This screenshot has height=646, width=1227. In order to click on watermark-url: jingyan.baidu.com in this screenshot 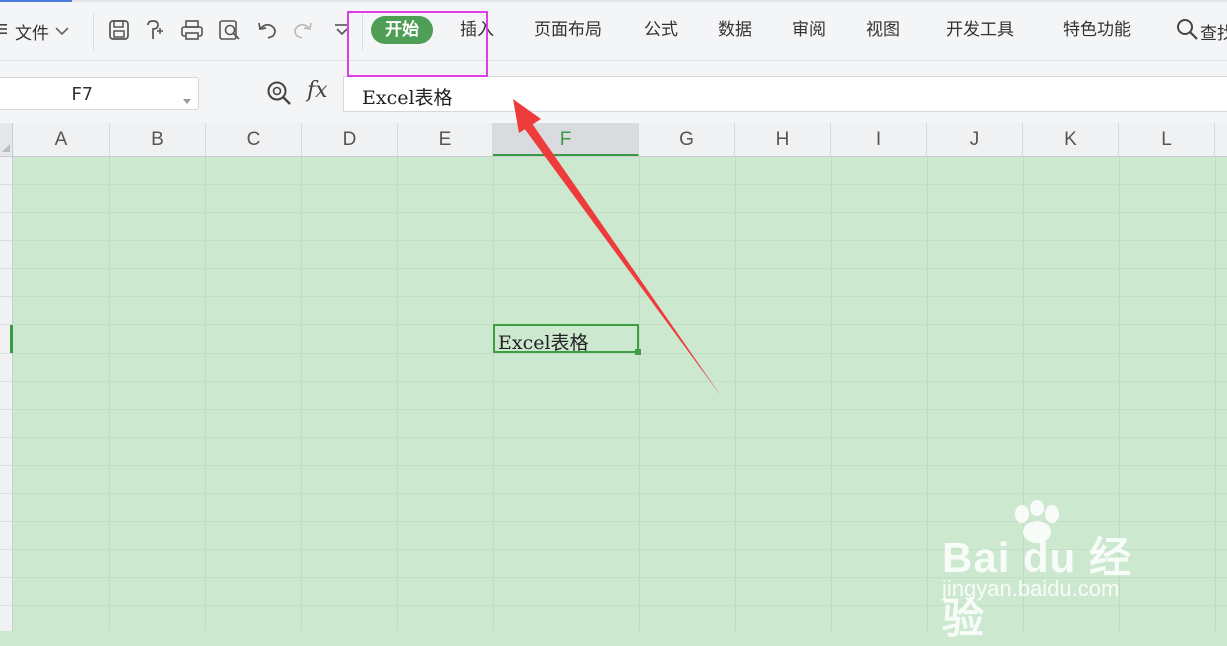, I will do `click(1031, 588)`.